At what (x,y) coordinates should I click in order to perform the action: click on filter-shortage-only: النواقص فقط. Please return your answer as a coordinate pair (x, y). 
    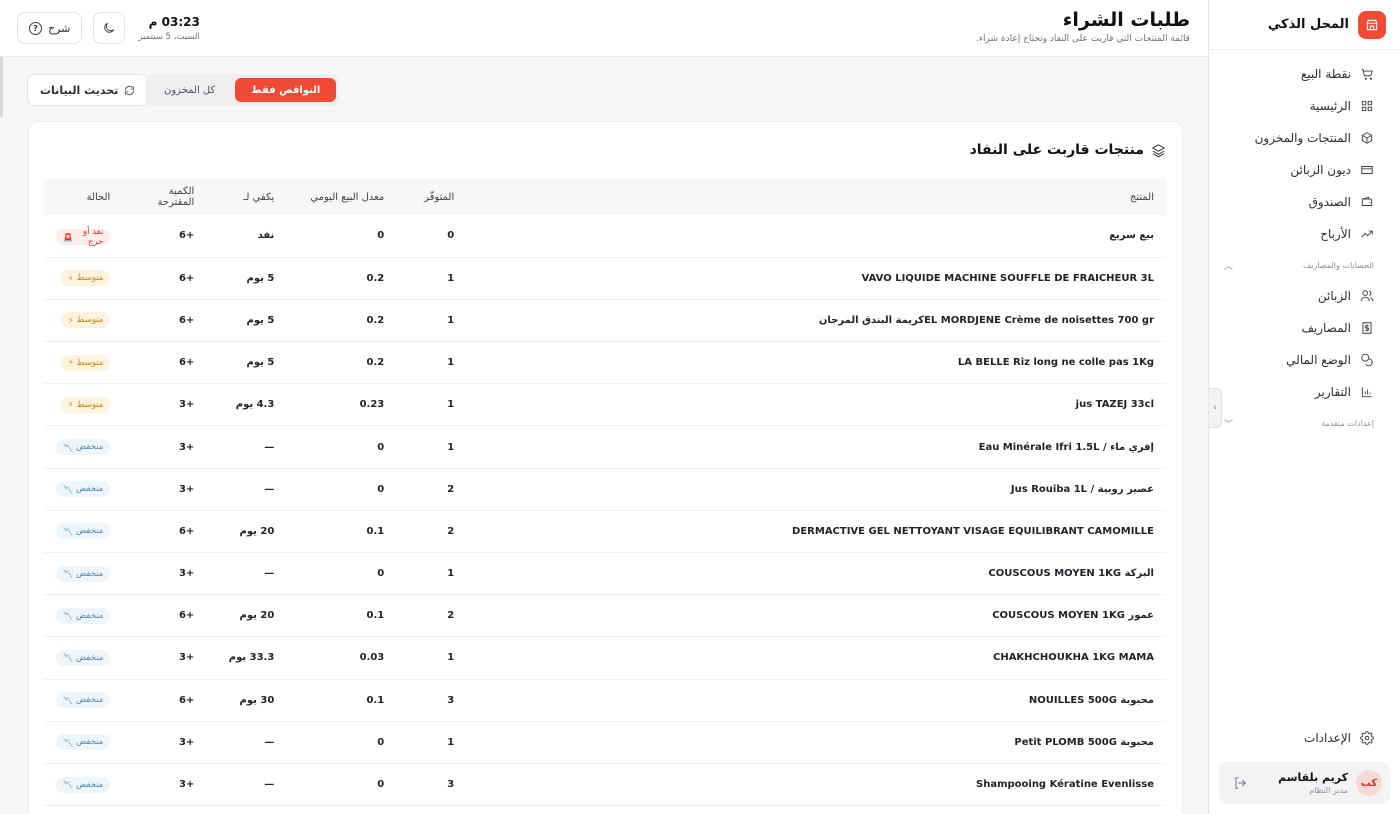
    Looking at the image, I should click on (286, 90).